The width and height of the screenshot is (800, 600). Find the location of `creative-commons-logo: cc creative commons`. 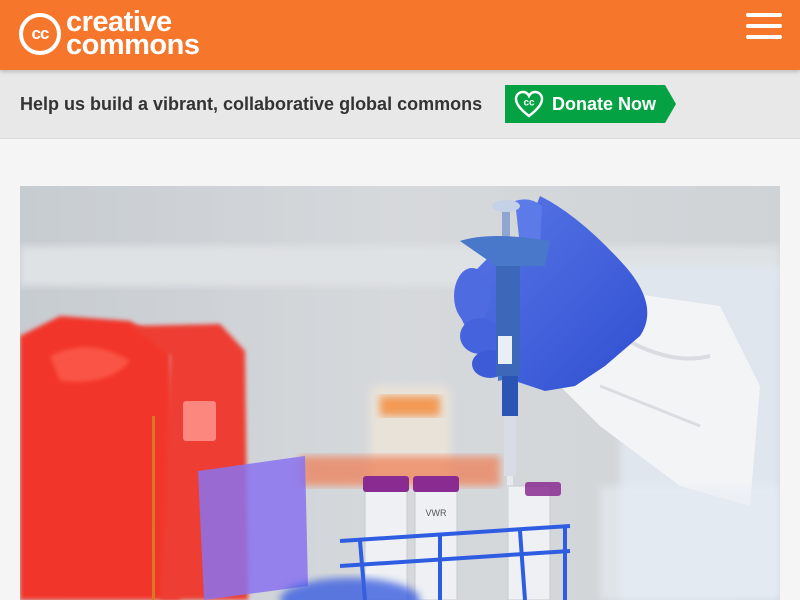

creative-commons-logo: cc creative commons is located at coordinates (109, 34).